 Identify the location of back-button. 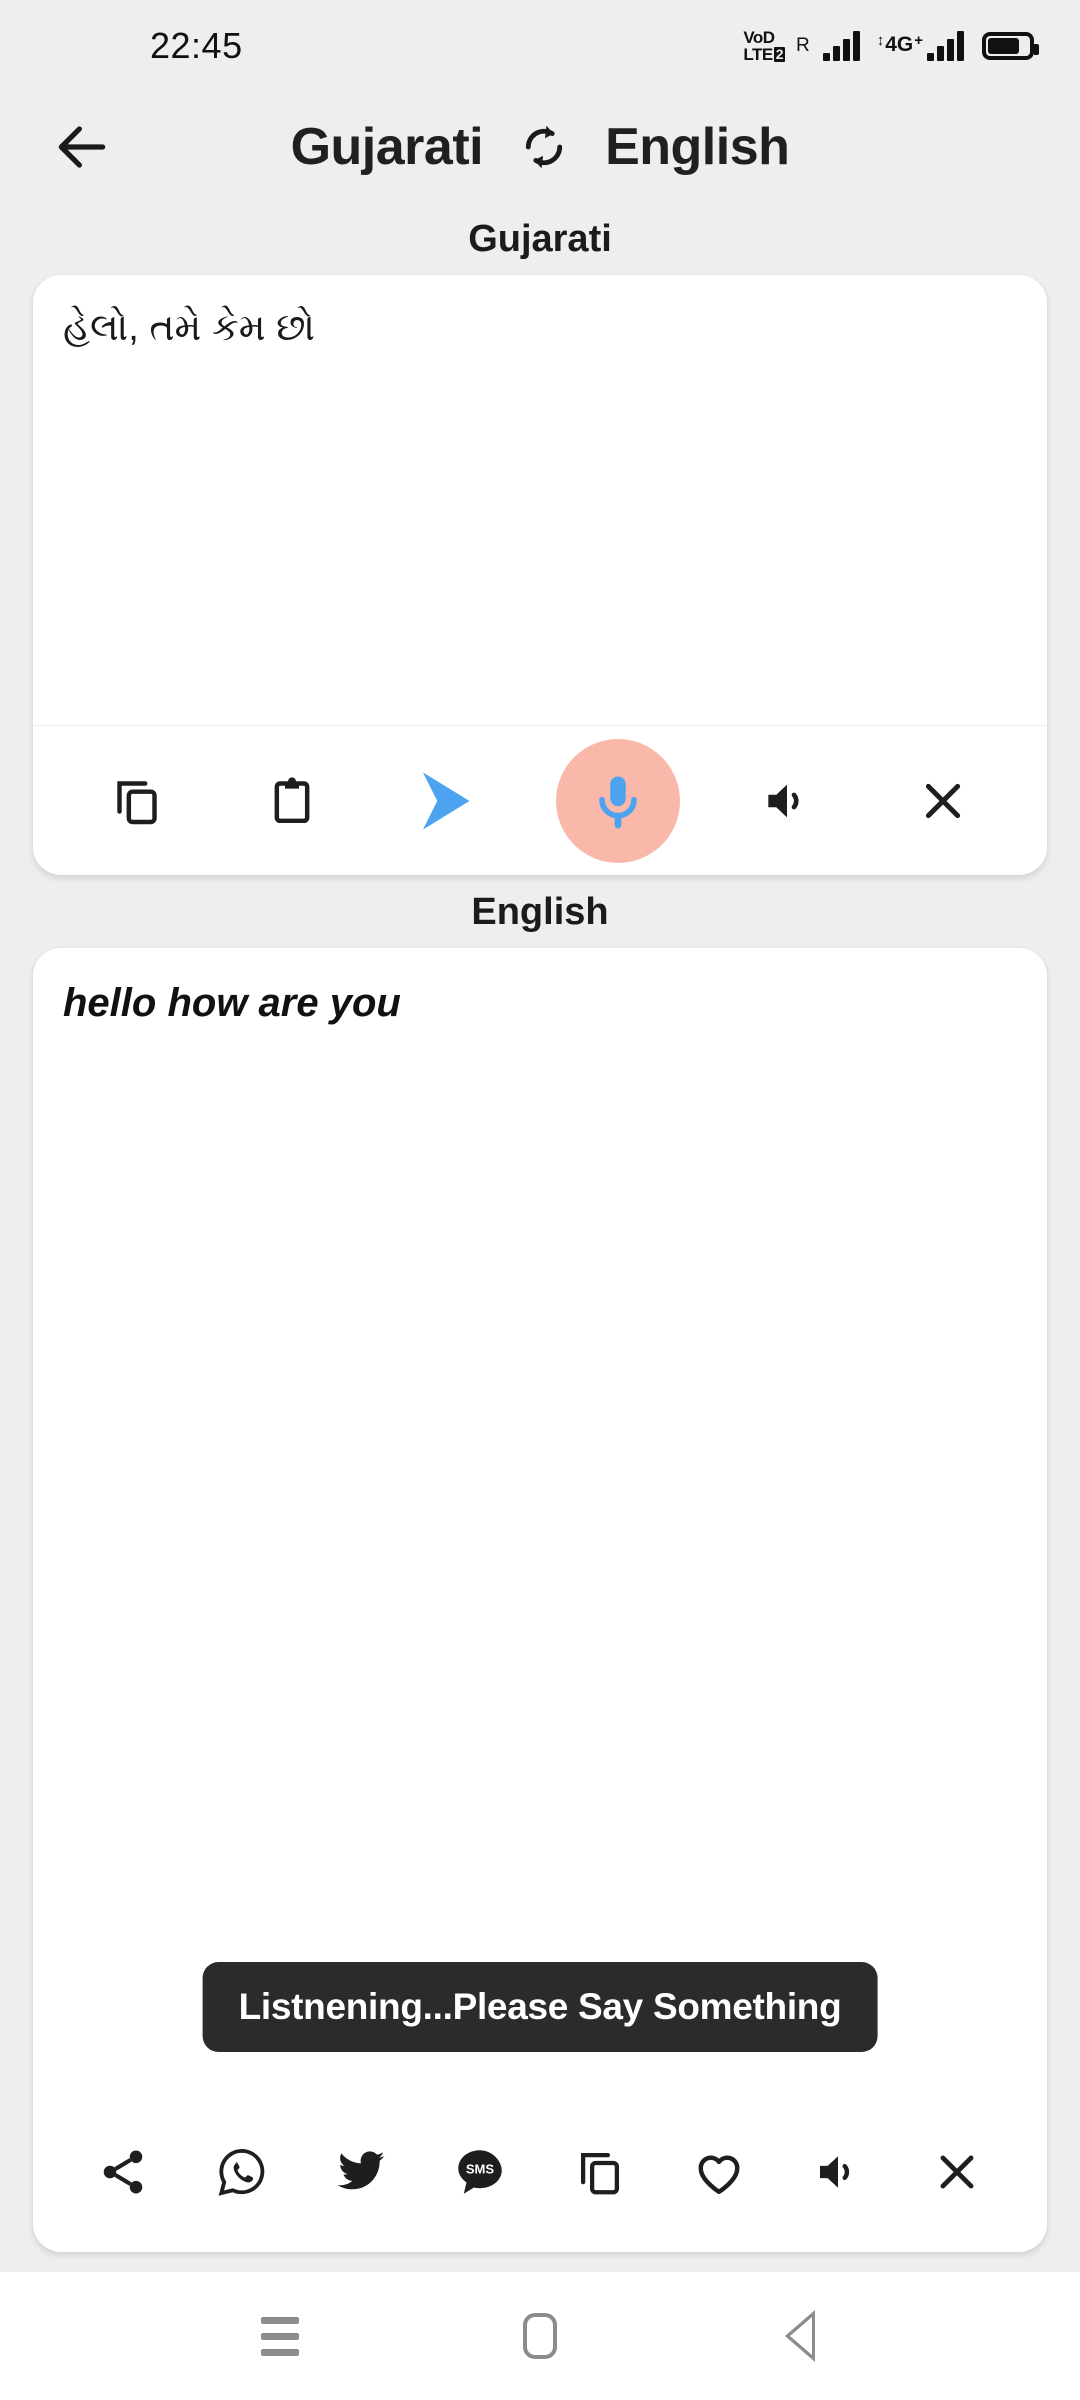
(82, 147).